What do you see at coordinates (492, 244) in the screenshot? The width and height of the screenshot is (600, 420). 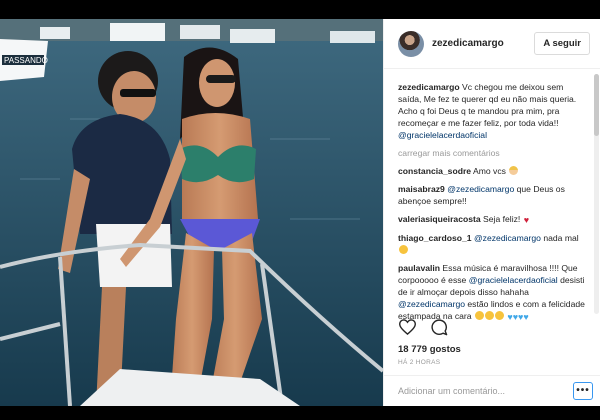 I see `list-item: thiago_cardoso_1 @zezedicamargo nada mal` at bounding box center [492, 244].